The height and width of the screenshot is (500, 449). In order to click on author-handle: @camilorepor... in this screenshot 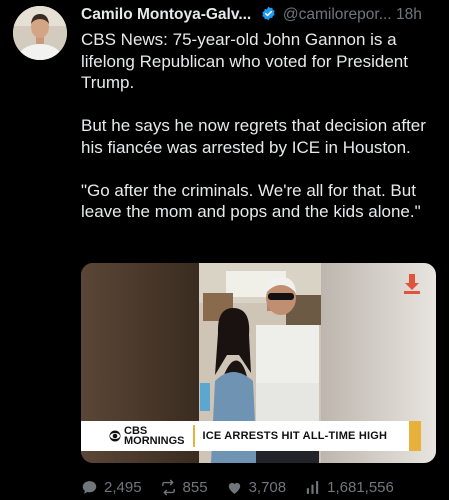, I will do `click(337, 14)`.